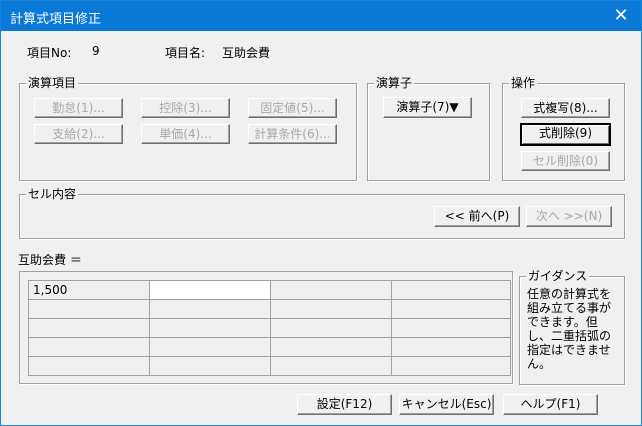 This screenshot has width=642, height=426. What do you see at coordinates (49, 53) in the screenshot?
I see `item-no-label: 項目No:` at bounding box center [49, 53].